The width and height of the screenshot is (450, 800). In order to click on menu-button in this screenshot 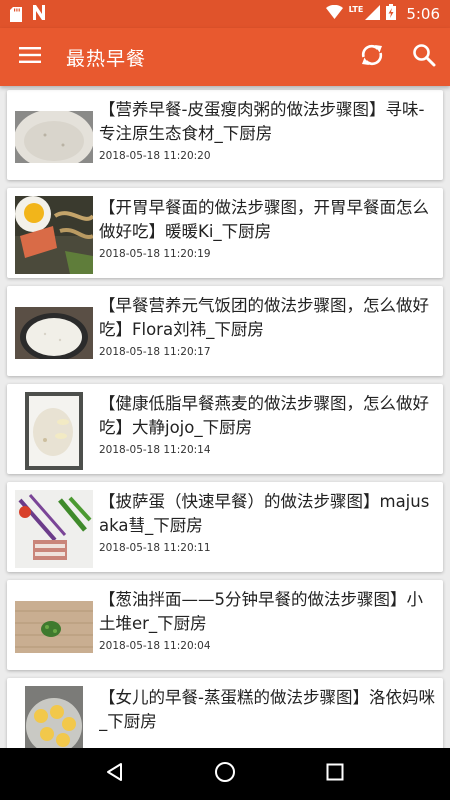, I will do `click(30, 57)`.